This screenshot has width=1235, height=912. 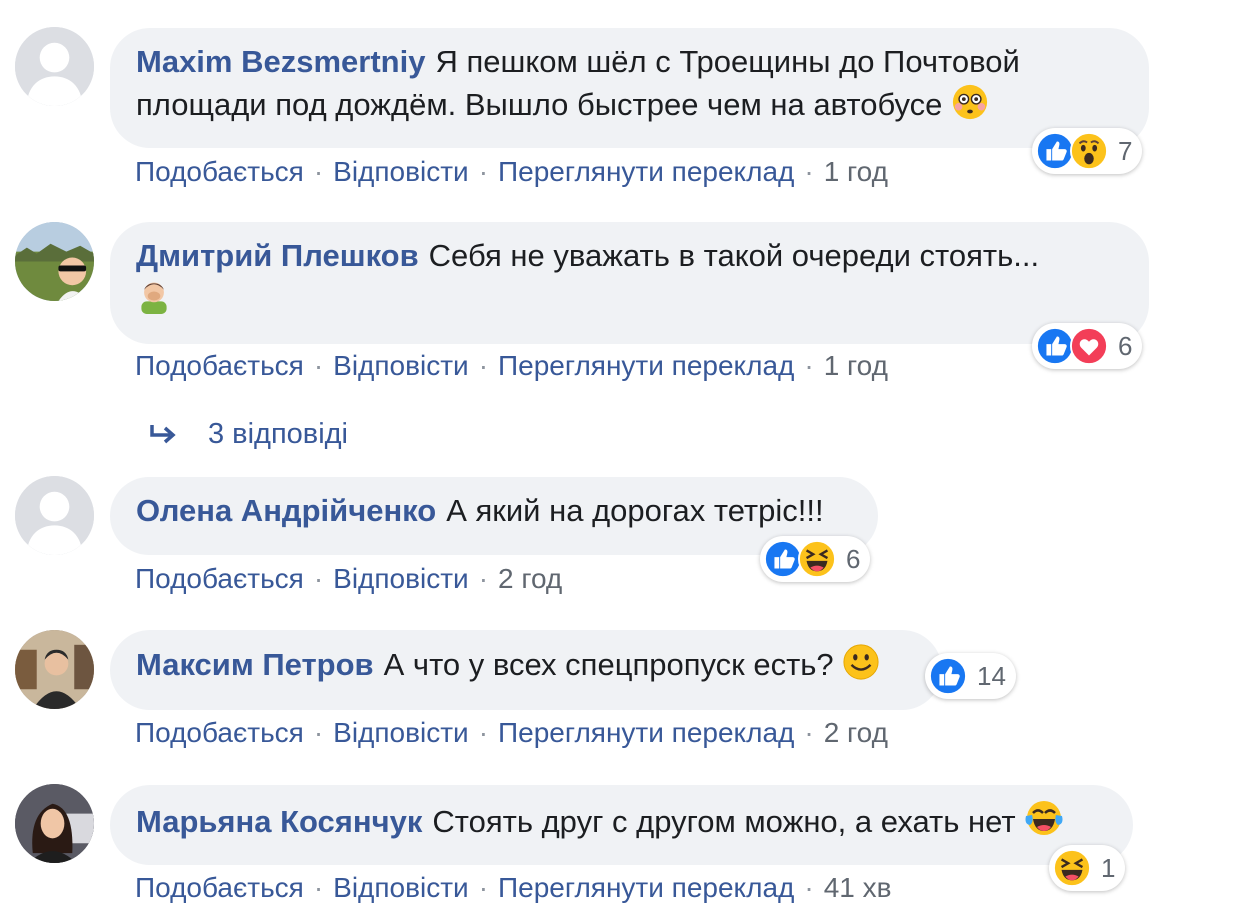 I want to click on reaction-count: 1, so click(x=1108, y=867).